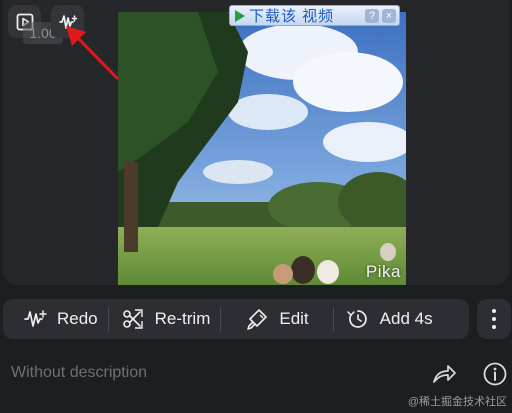 The height and width of the screenshot is (413, 512). What do you see at coordinates (79, 373) in the screenshot?
I see `description-text: Without description` at bounding box center [79, 373].